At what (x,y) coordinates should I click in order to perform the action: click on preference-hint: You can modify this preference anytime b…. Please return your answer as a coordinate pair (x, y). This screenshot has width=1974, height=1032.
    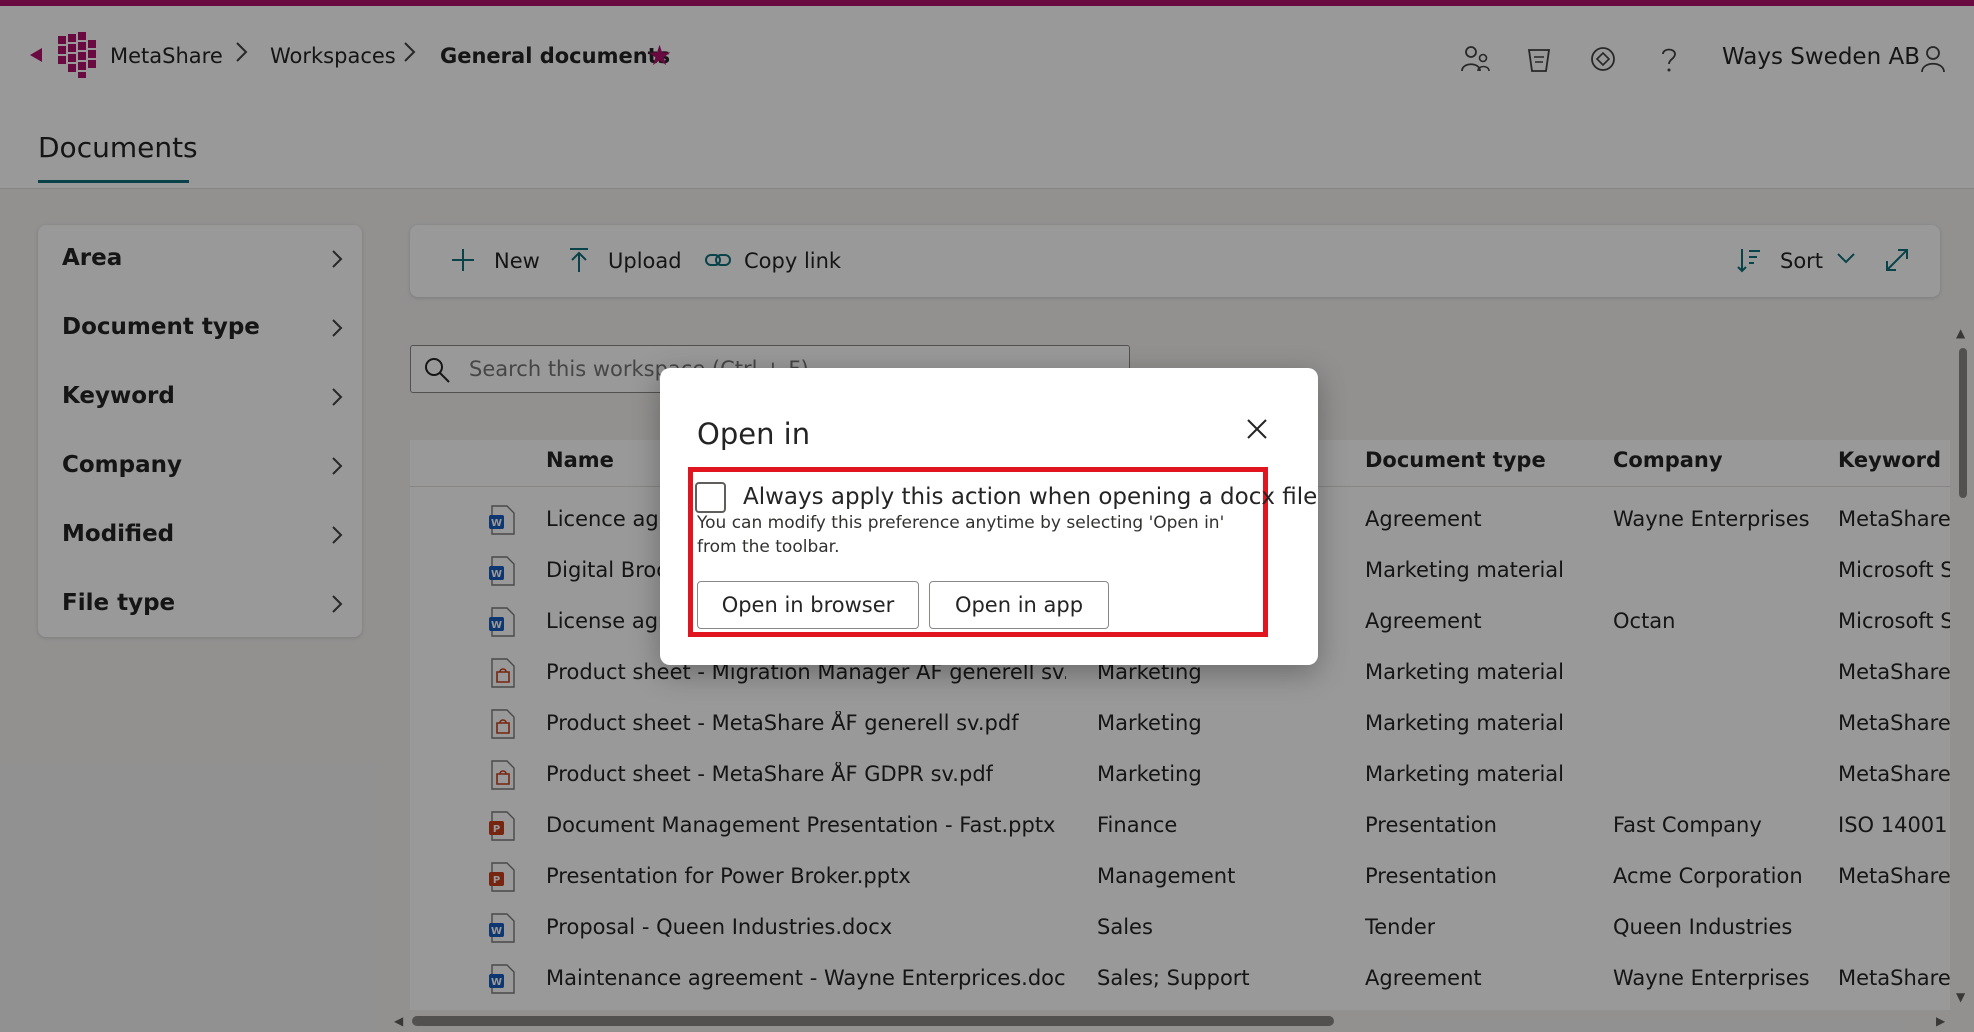
    Looking at the image, I should click on (961, 535).